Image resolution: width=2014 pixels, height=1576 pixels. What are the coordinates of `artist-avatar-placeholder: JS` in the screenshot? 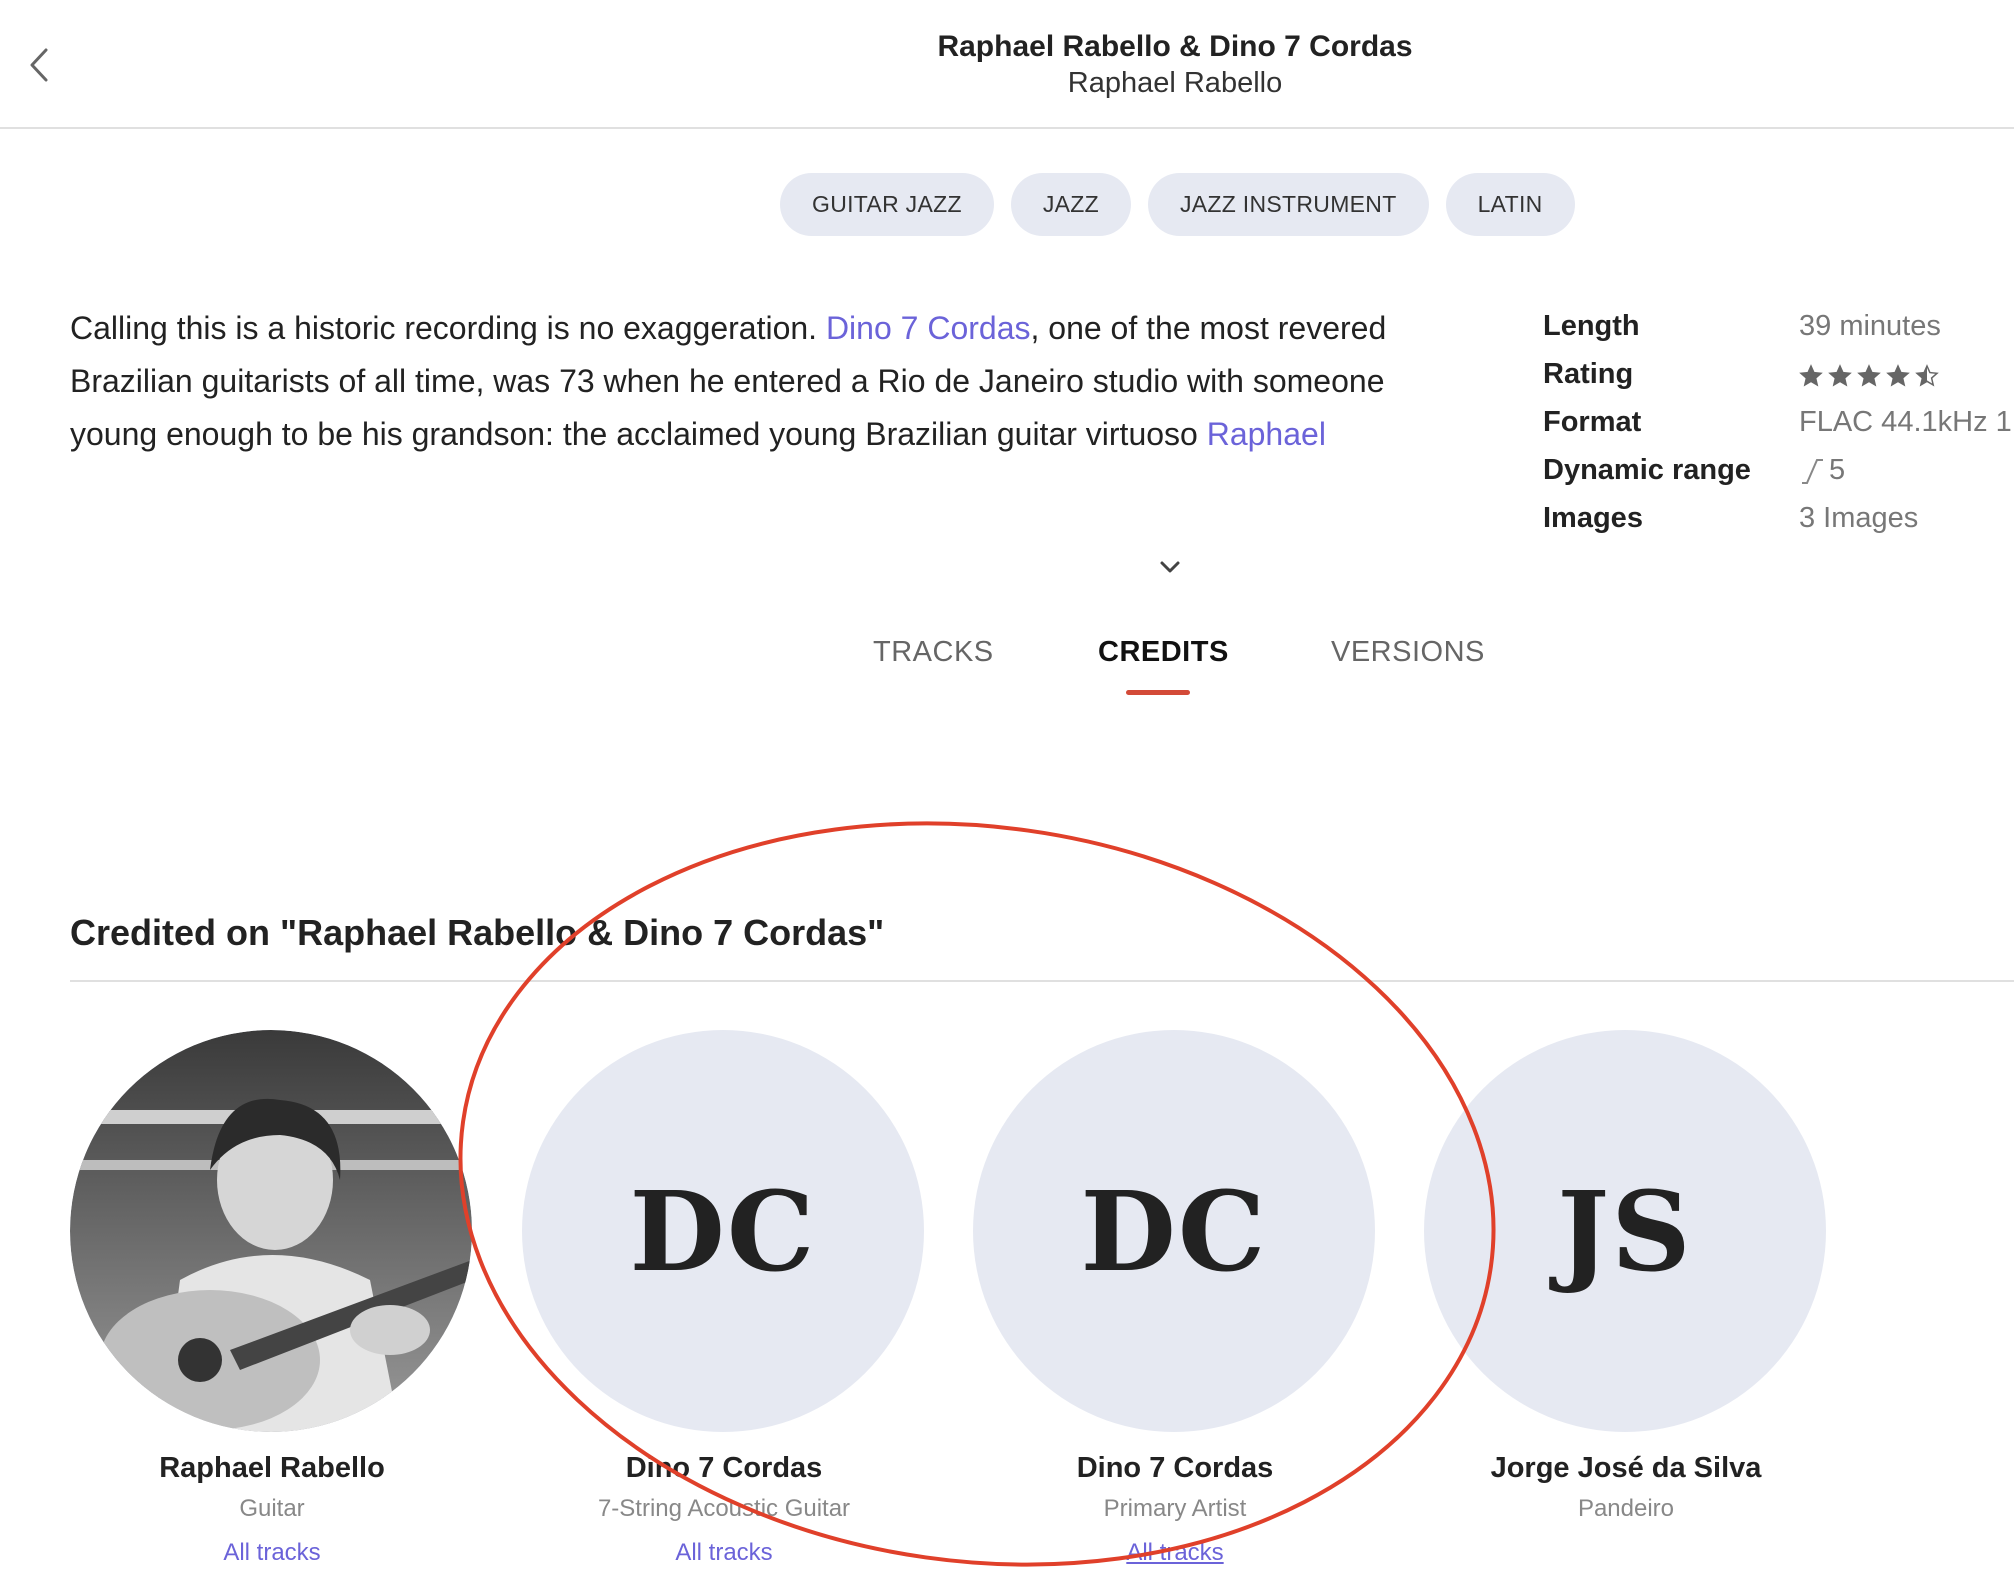 It's located at (1625, 1231).